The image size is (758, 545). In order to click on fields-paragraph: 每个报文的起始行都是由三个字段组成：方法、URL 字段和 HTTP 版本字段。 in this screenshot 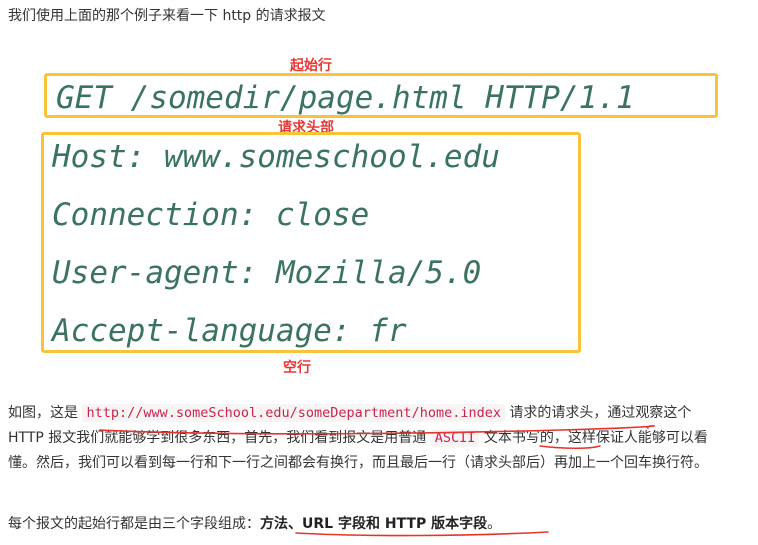, I will do `click(369, 524)`.